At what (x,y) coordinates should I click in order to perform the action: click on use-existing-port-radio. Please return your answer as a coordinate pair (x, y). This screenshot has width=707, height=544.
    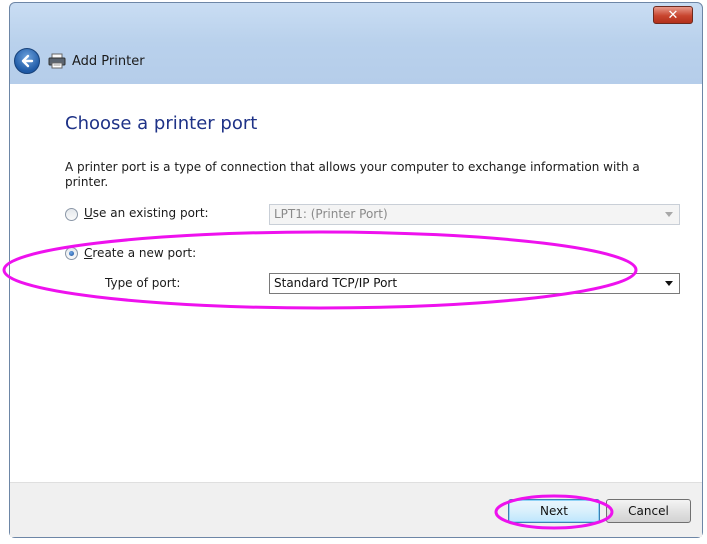
    Looking at the image, I should click on (71, 214).